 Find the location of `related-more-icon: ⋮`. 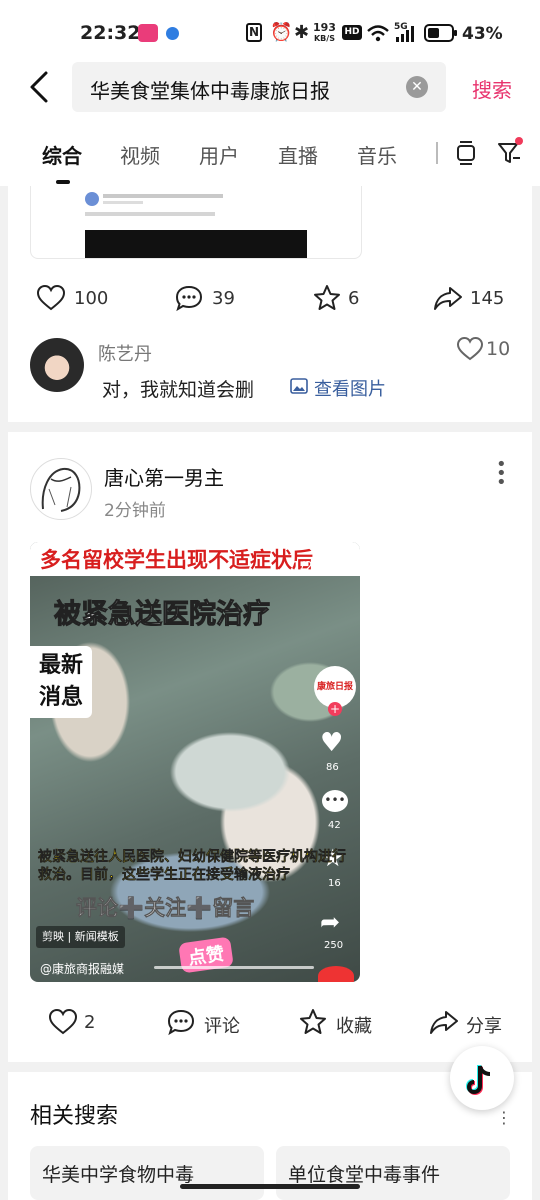

related-more-icon: ⋮ is located at coordinates (504, 1117).